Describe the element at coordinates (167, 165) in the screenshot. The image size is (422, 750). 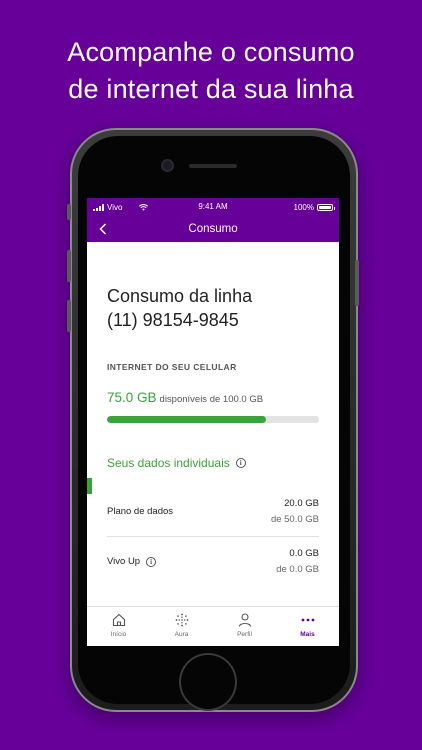
I see `front-camera` at that location.